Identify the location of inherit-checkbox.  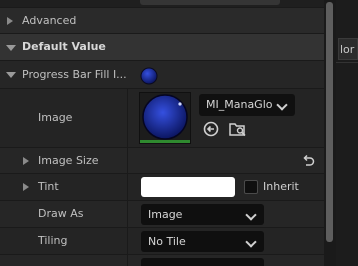
(251, 187).